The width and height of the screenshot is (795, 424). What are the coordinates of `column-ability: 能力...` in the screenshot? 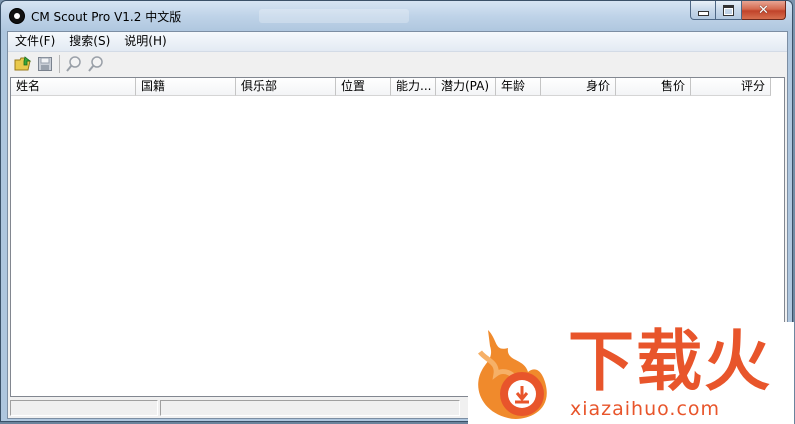 It's located at (413, 87).